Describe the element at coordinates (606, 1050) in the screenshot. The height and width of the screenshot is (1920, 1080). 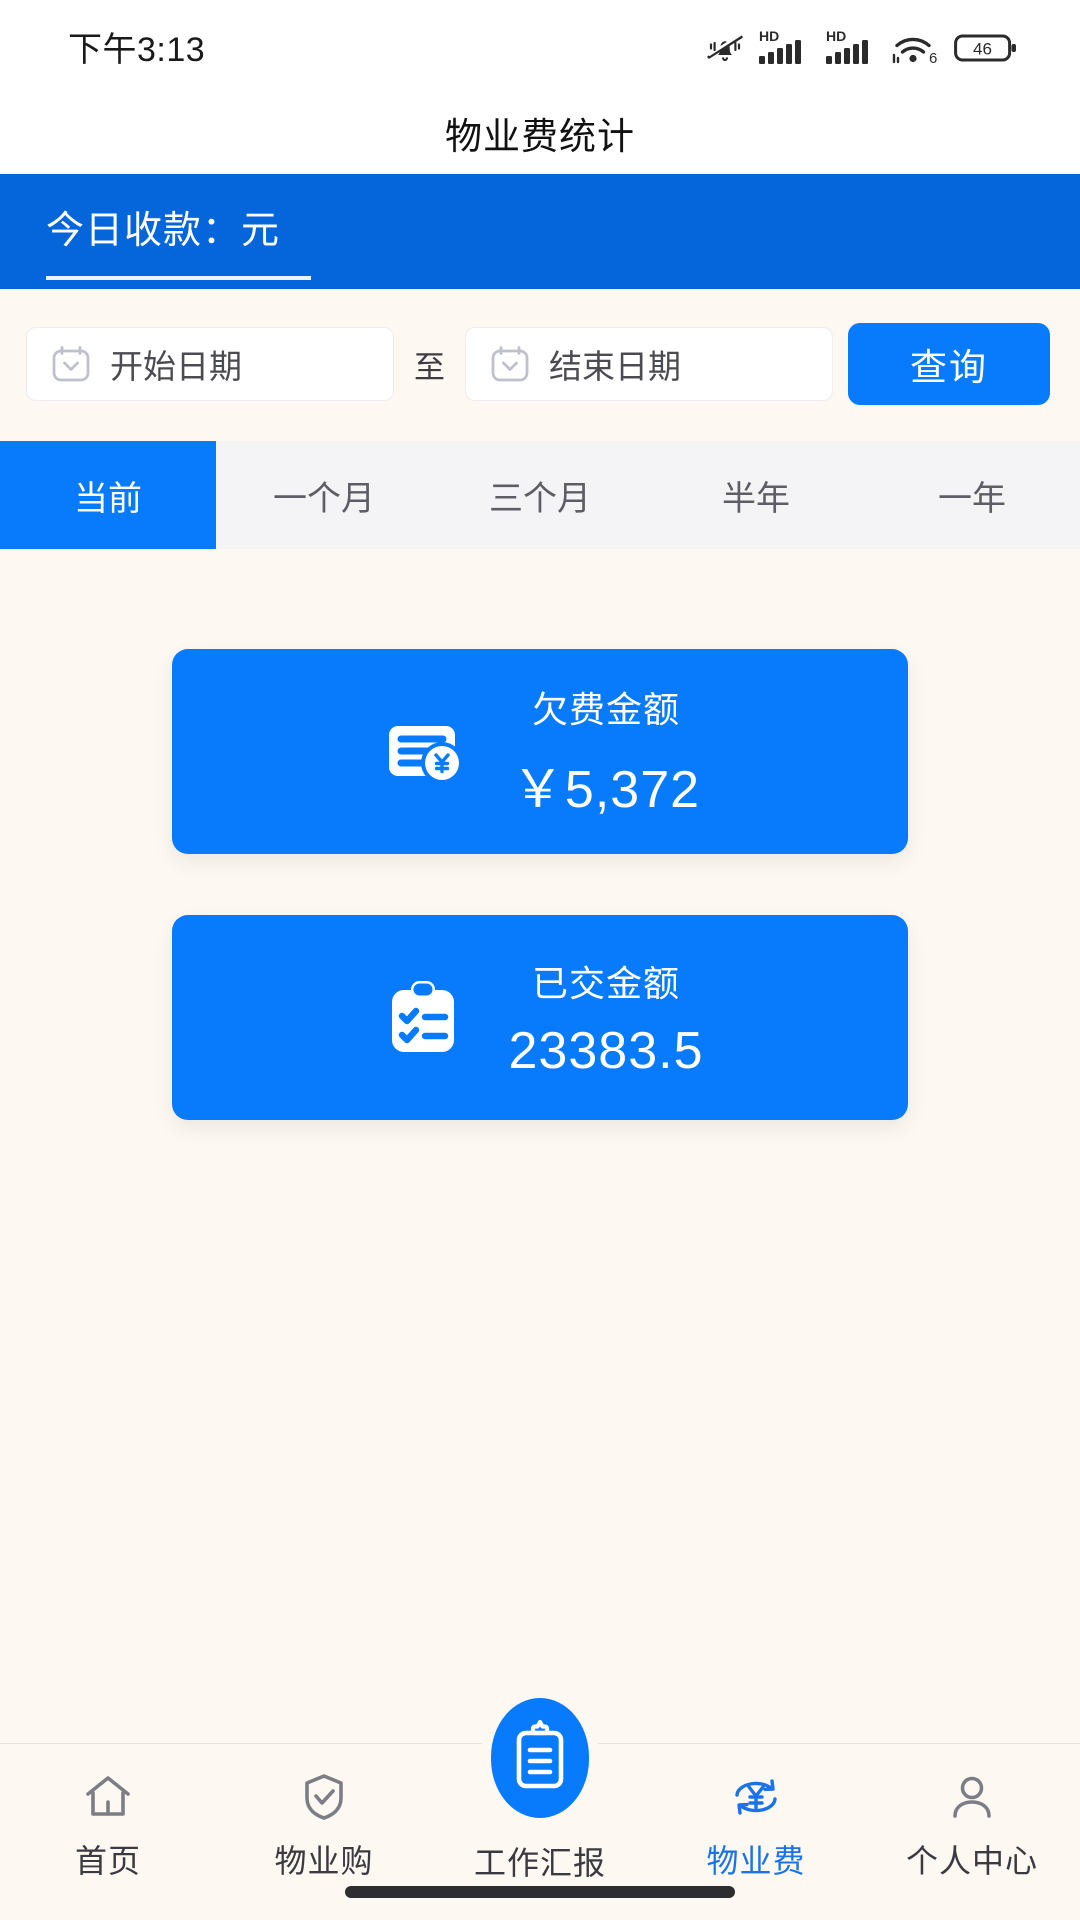
I see `paid-amount-value: 23383.5` at that location.